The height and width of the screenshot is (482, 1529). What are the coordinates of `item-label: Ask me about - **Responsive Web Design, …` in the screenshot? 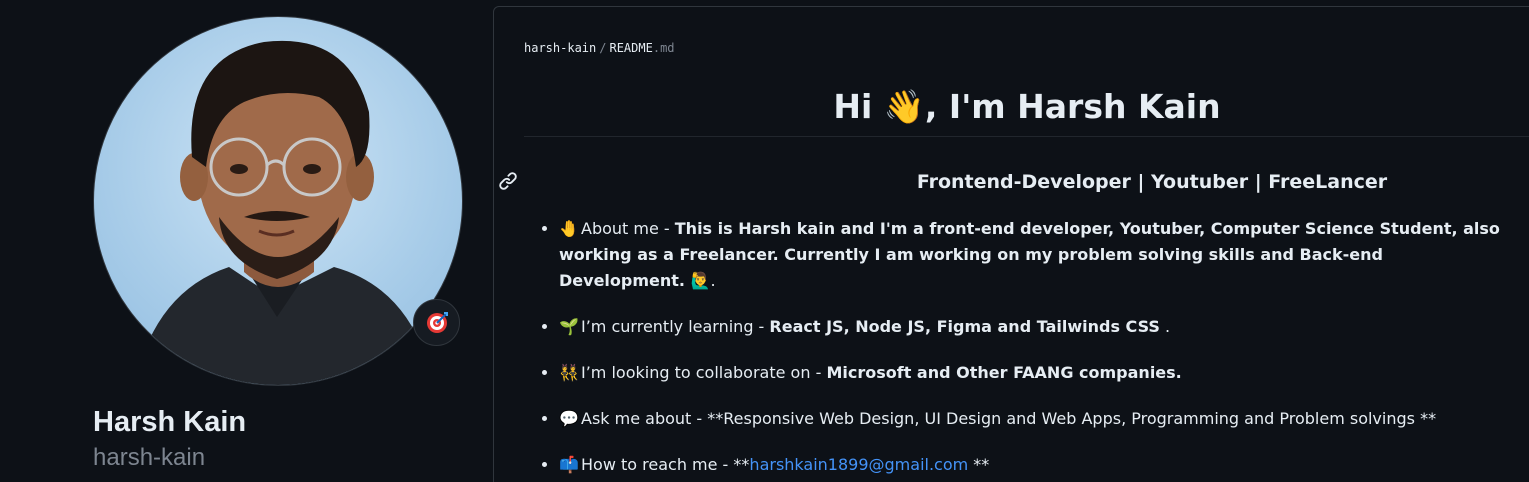 It's located at (1009, 418).